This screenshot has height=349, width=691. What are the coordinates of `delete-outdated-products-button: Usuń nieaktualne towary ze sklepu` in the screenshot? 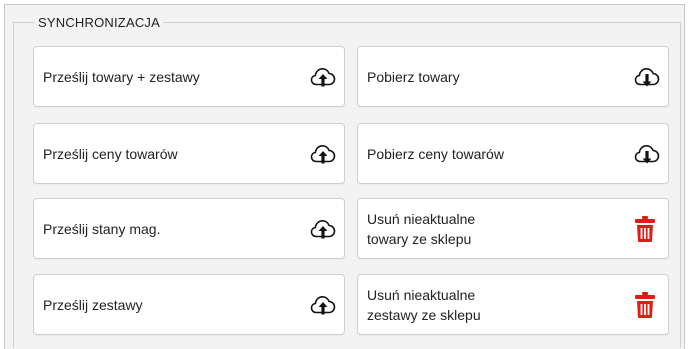 It's located at (513, 228).